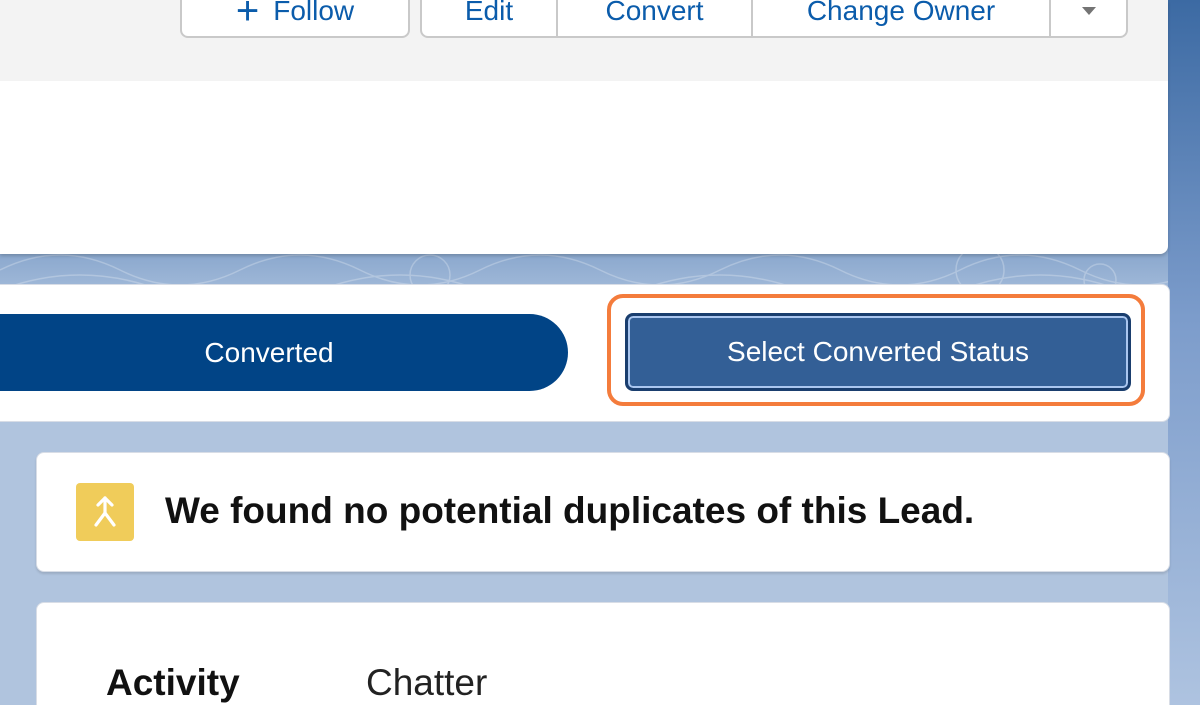 This screenshot has width=1200, height=705. What do you see at coordinates (426, 683) in the screenshot?
I see `tab-chatter: Chatter` at bounding box center [426, 683].